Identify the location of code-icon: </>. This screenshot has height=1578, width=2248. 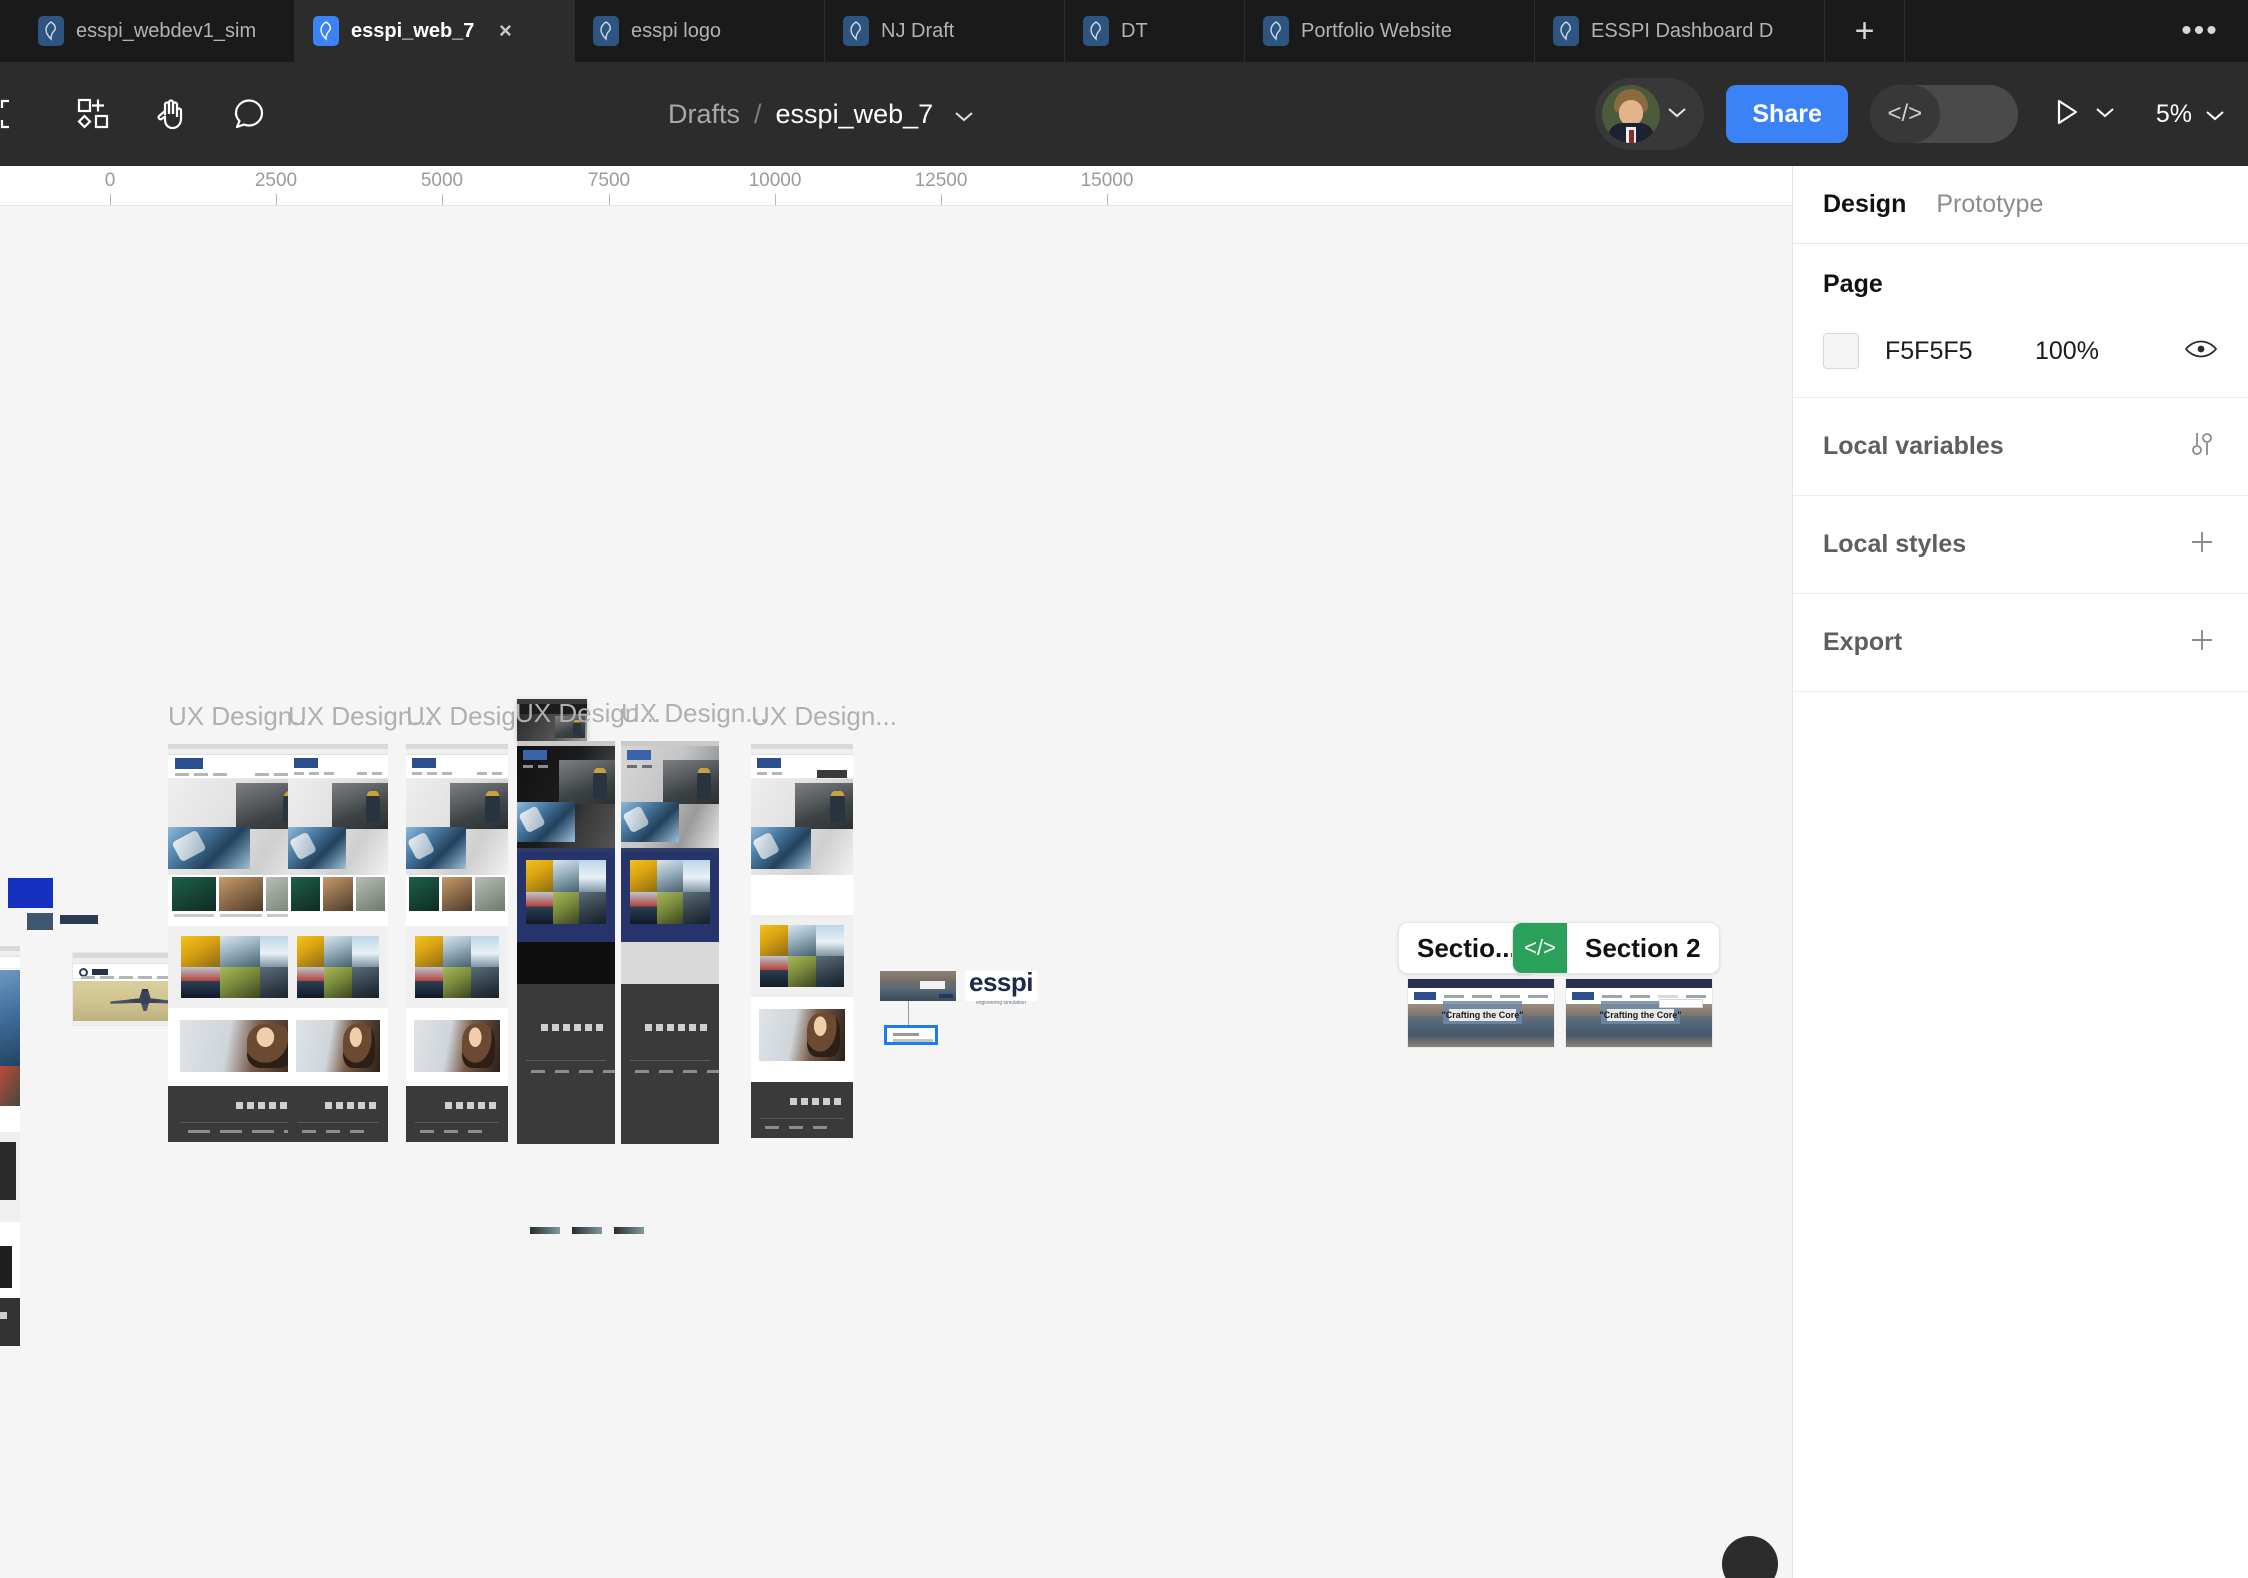
(1540, 948).